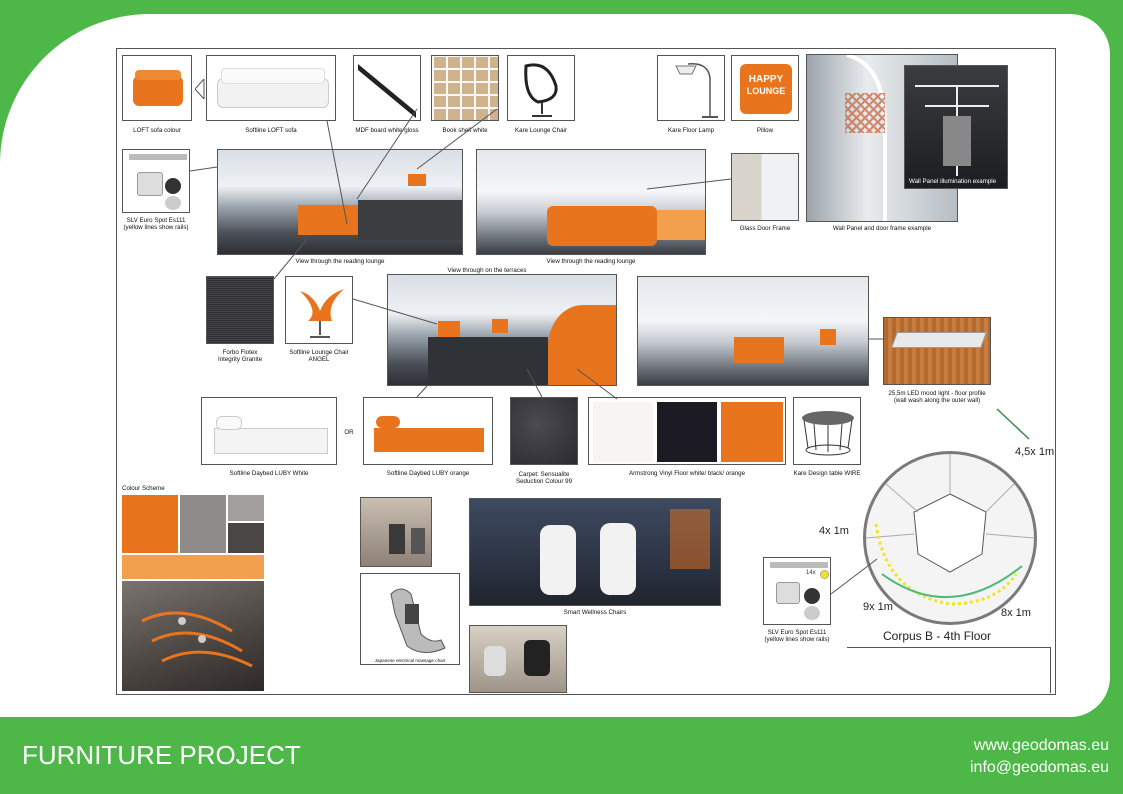 Image resolution: width=1123 pixels, height=794 pixels. What do you see at coordinates (518, 659) in the screenshot?
I see `massage-people-image` at bounding box center [518, 659].